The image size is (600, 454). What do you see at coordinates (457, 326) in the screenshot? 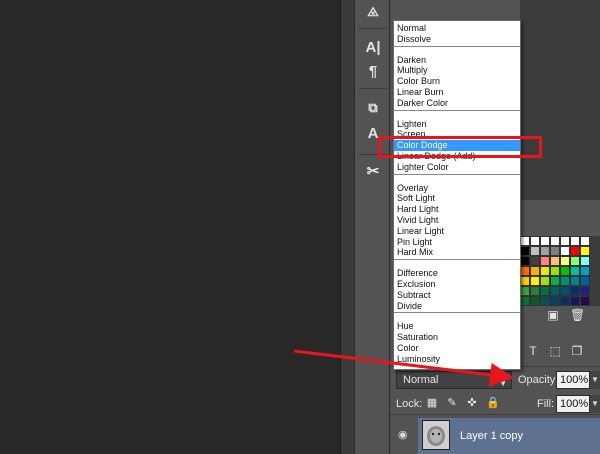
I see `blend-mode-option: Hue` at bounding box center [457, 326].